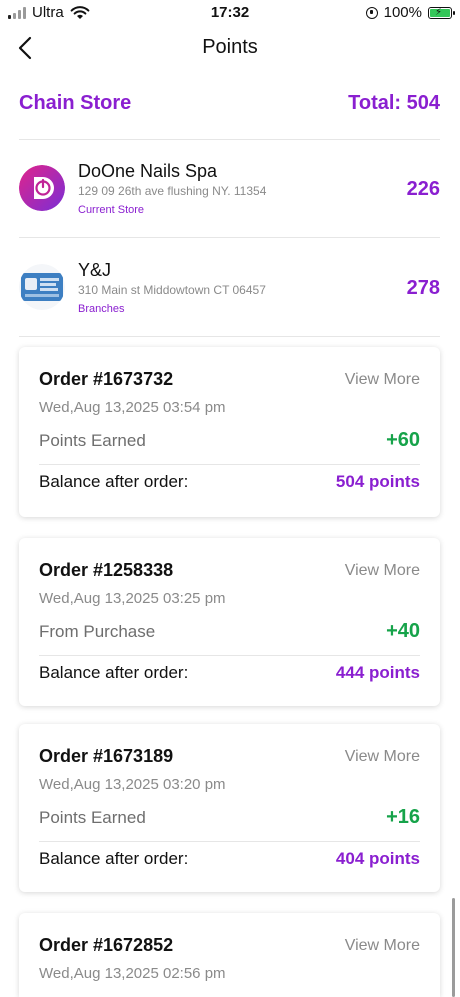 The width and height of the screenshot is (460, 997). What do you see at coordinates (394, 103) in the screenshot?
I see `chain-total: Total: 504` at bounding box center [394, 103].